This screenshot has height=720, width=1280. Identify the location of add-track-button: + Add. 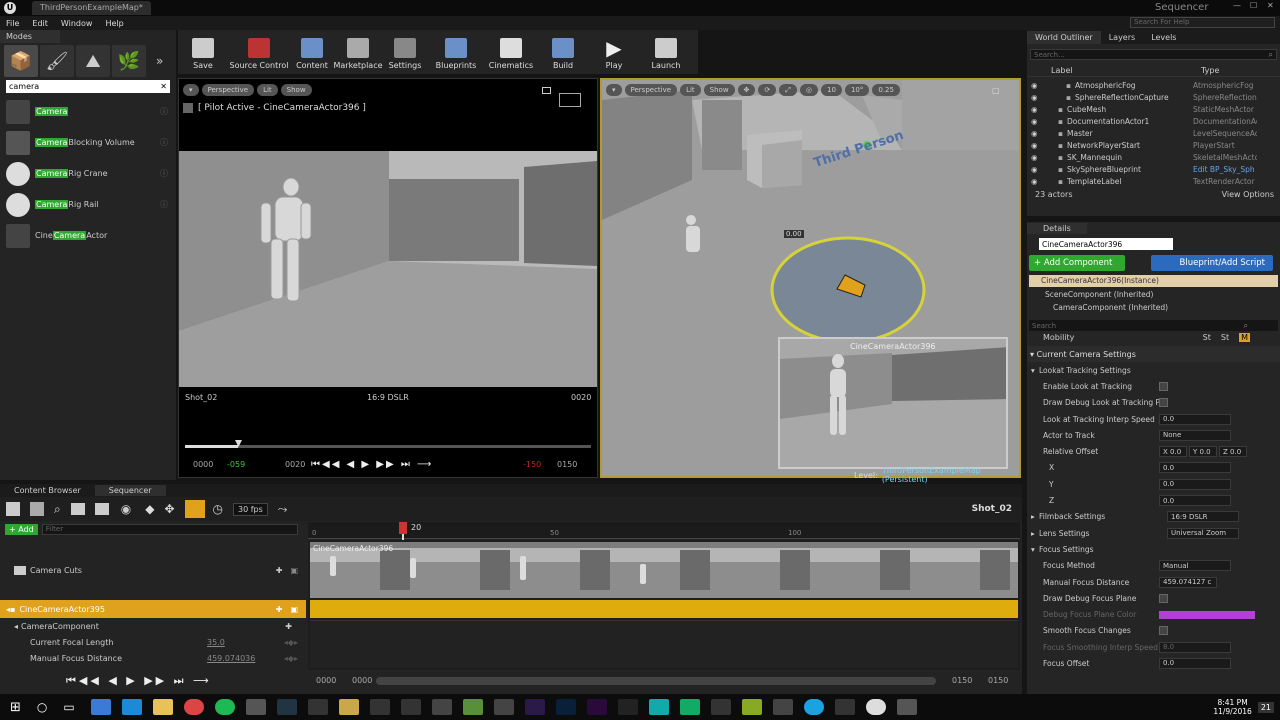
(21, 529).